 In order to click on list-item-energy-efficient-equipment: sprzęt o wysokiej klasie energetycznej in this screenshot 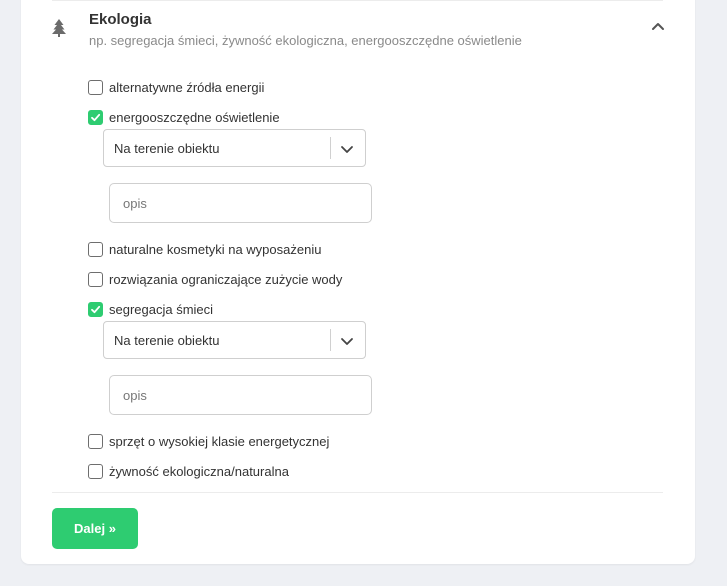, I will do `click(208, 441)`.